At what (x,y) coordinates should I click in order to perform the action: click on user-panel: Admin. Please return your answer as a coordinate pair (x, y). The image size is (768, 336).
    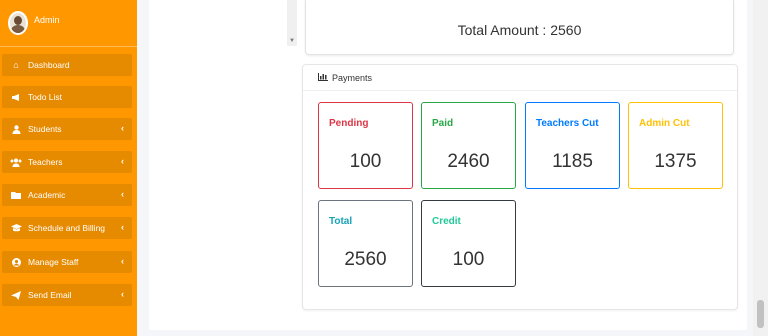
    Looking at the image, I should click on (68, 23).